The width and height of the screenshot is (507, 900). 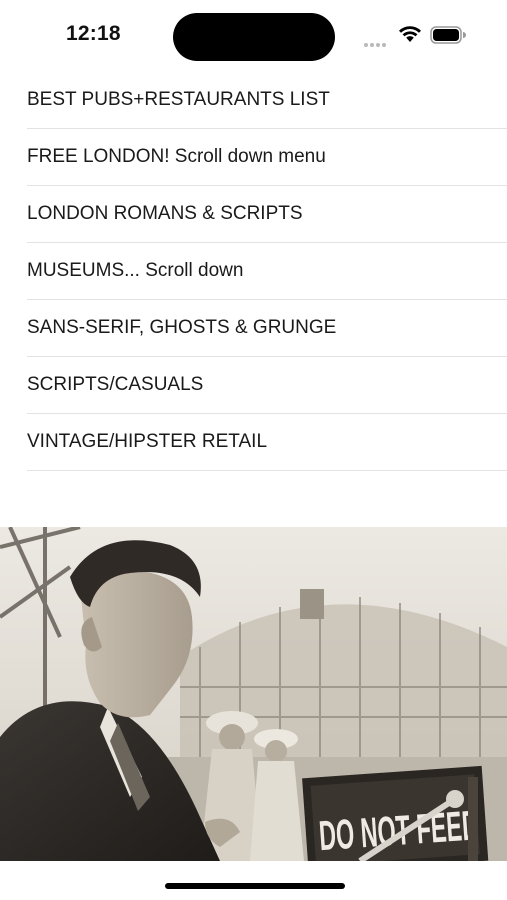 I want to click on menu-item-label: FREE LONDON! Scroll down menu, so click(x=176, y=156).